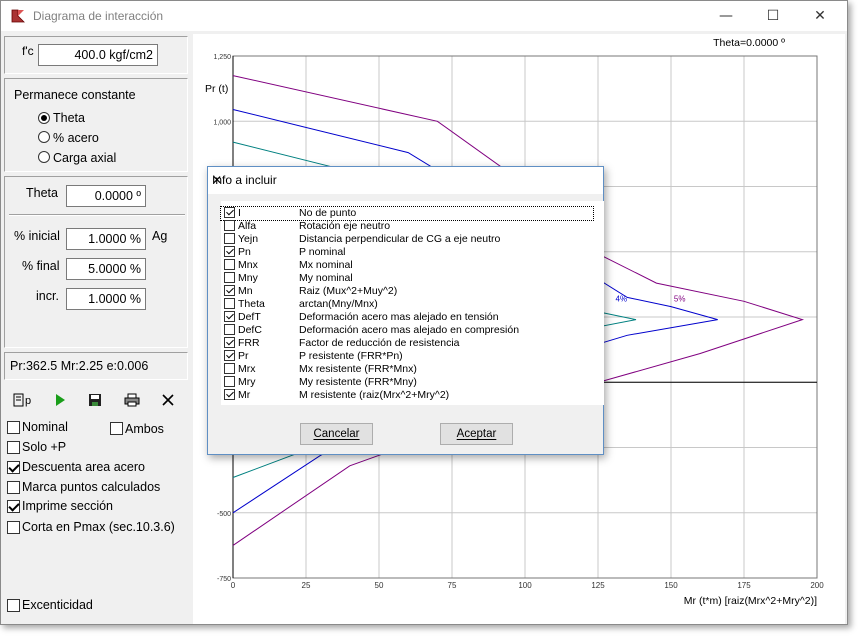 This screenshot has height=636, width=858. I want to click on incr-input: 1.0000 %, so click(106, 299).